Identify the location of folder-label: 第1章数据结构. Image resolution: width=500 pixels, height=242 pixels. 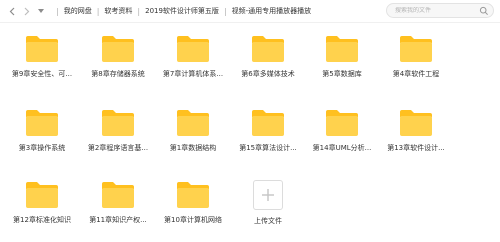
(193, 148).